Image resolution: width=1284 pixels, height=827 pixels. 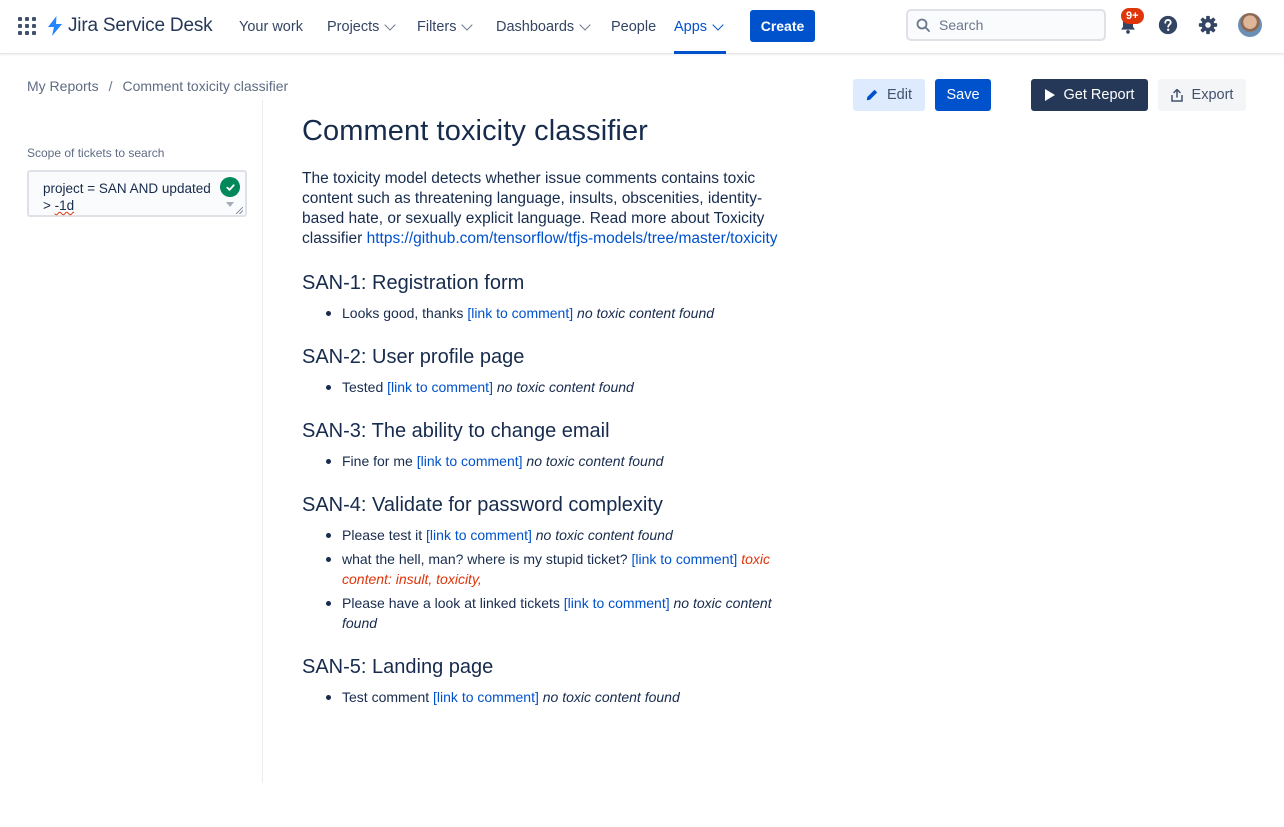 I want to click on breadcrumb: My Reports / Comment toxicity classifier, so click(x=157, y=86).